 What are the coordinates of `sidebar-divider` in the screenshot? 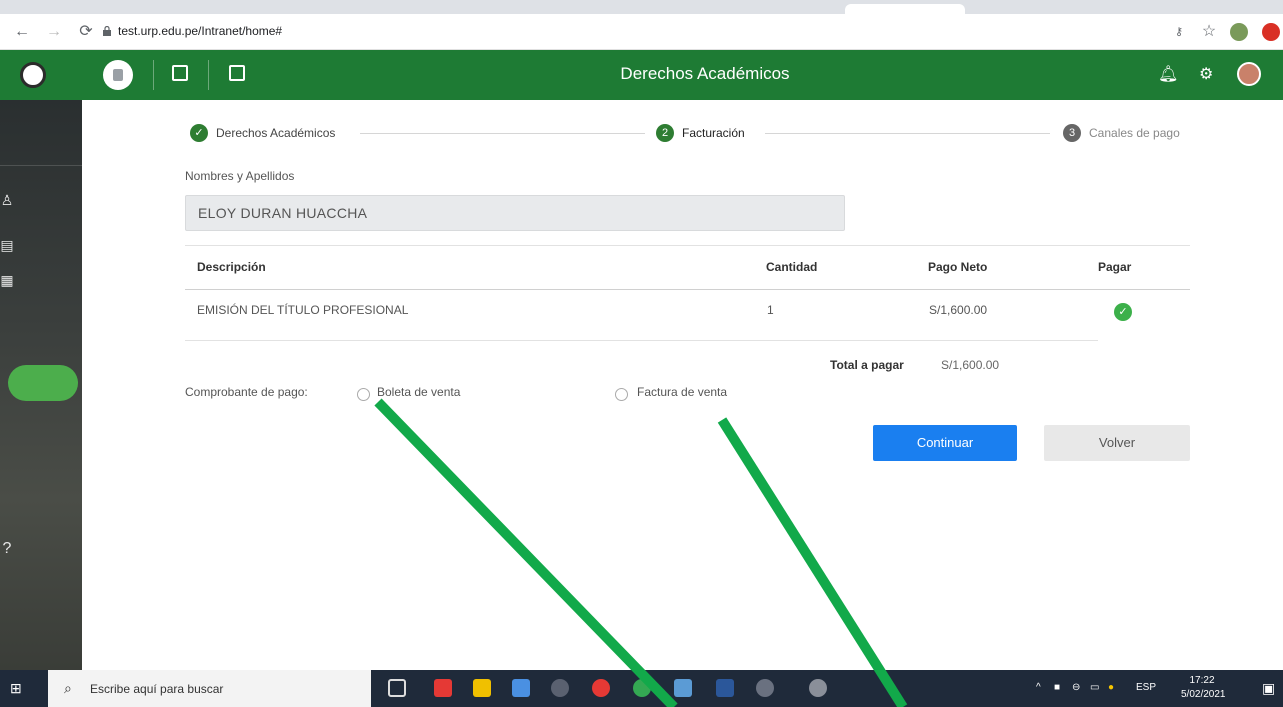 It's located at (41, 165).